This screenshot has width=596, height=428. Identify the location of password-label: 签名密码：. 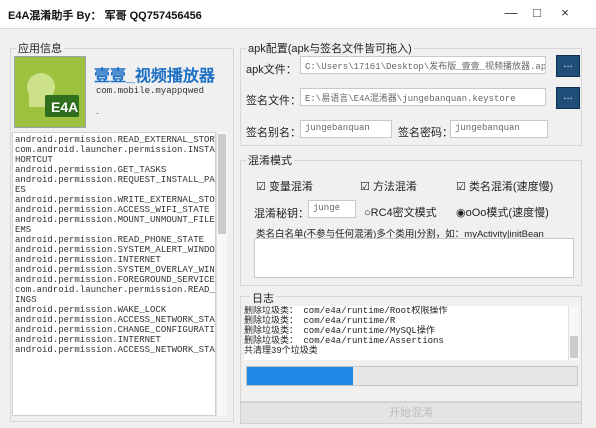
(425, 133).